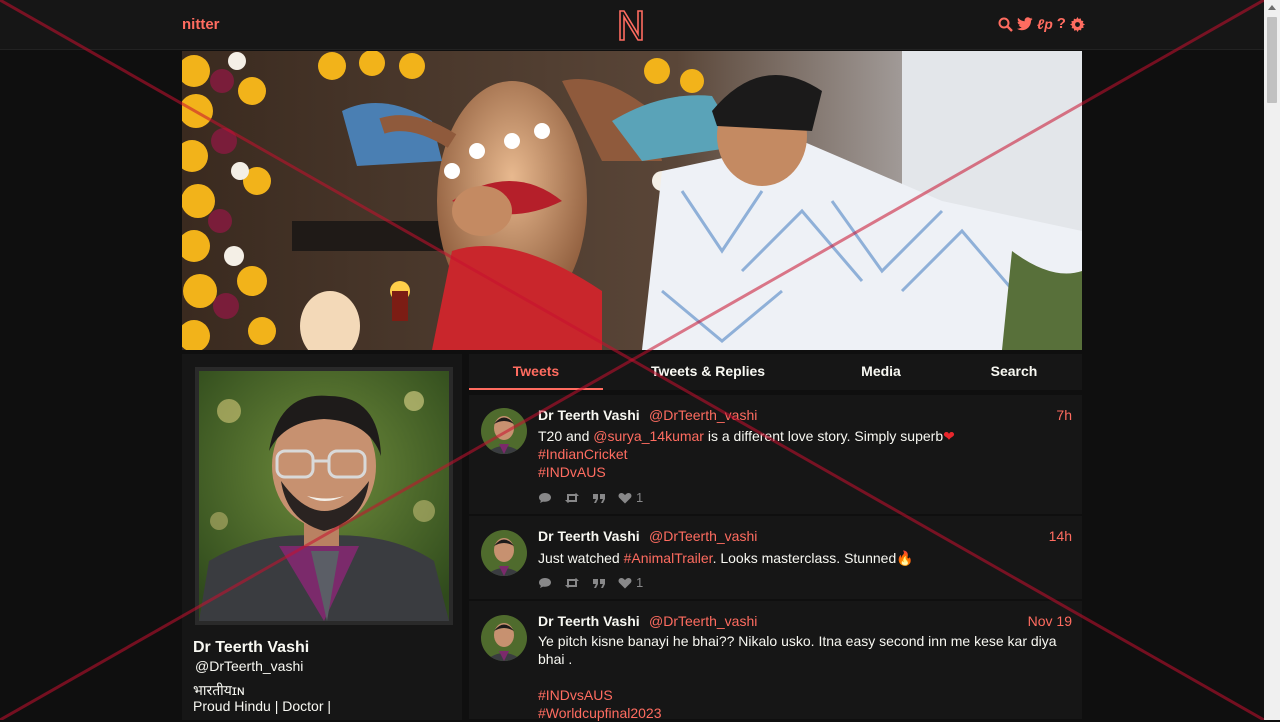 The height and width of the screenshot is (722, 1280). Describe the element at coordinates (1050, 621) in the screenshot. I see `tweet-date: Nov 19` at that location.